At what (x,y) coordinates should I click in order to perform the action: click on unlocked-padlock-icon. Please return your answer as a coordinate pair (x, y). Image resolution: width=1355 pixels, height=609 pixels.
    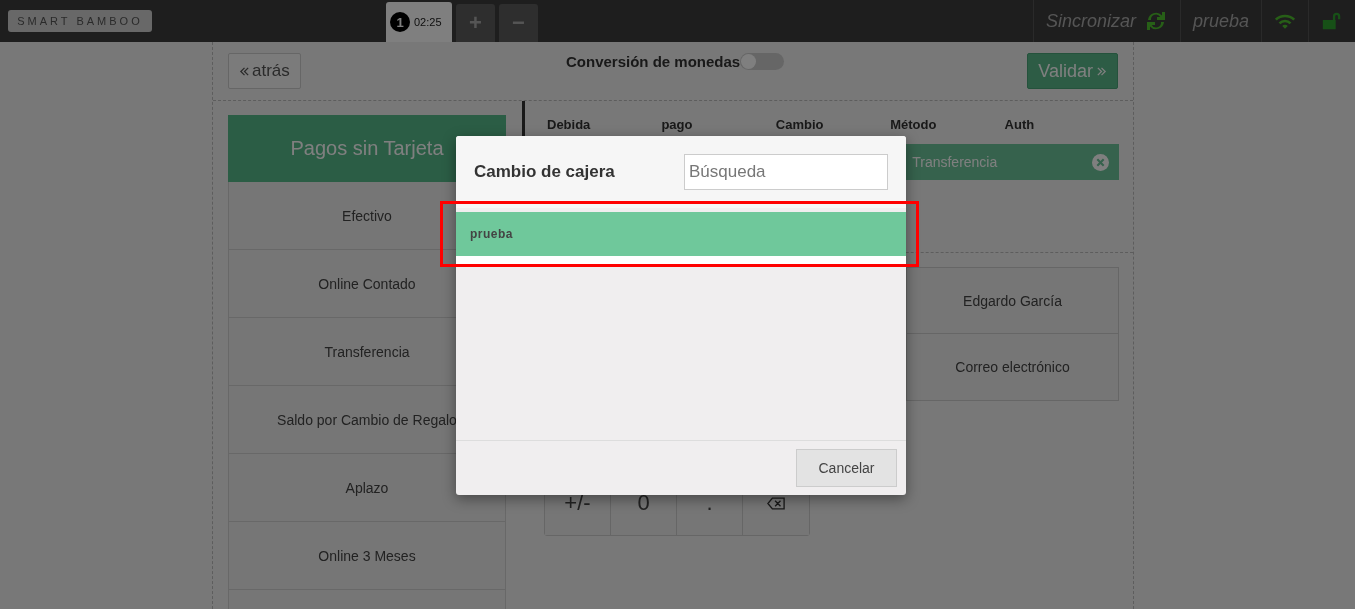
    Looking at the image, I should click on (1332, 21).